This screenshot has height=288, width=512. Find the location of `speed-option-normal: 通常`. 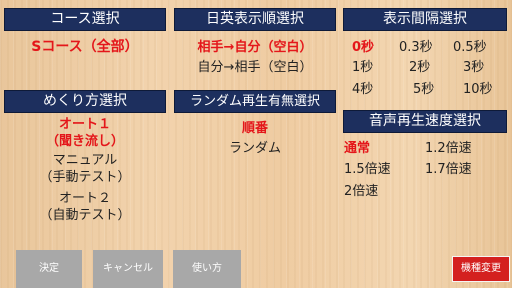

speed-option-normal: 通常 is located at coordinates (357, 146).